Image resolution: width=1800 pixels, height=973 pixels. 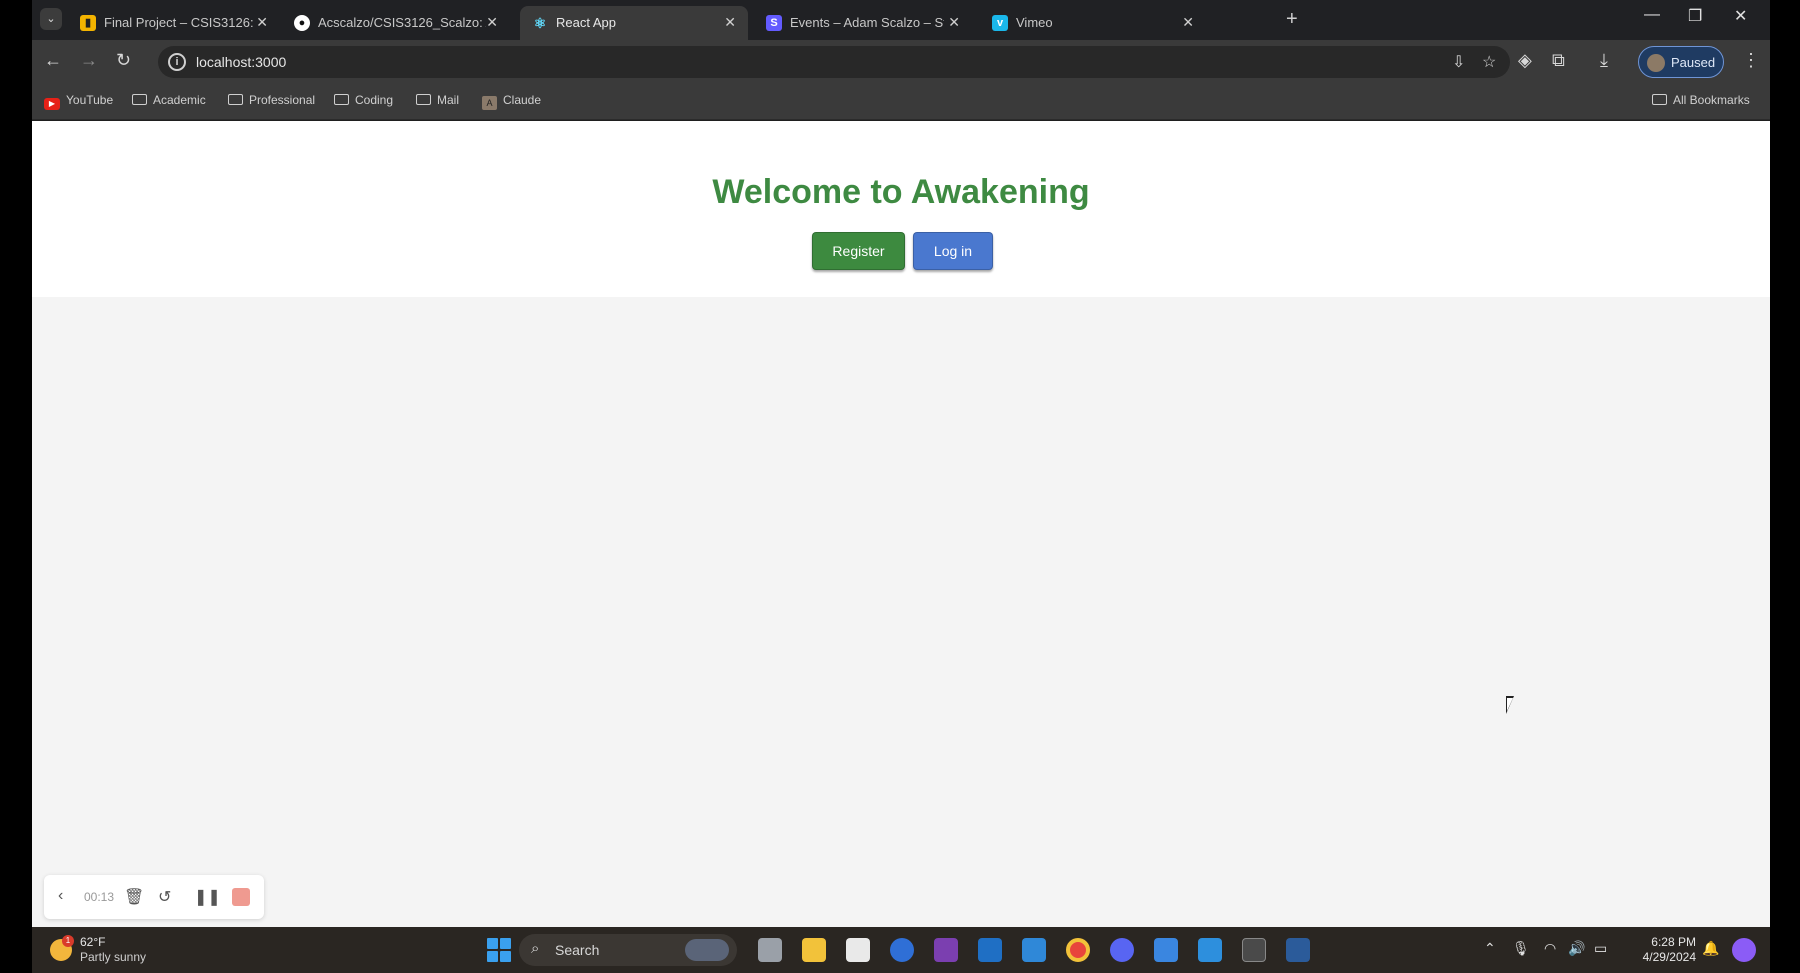 What do you see at coordinates (93, 942) in the screenshot?
I see `weather-temp: 62°F` at bounding box center [93, 942].